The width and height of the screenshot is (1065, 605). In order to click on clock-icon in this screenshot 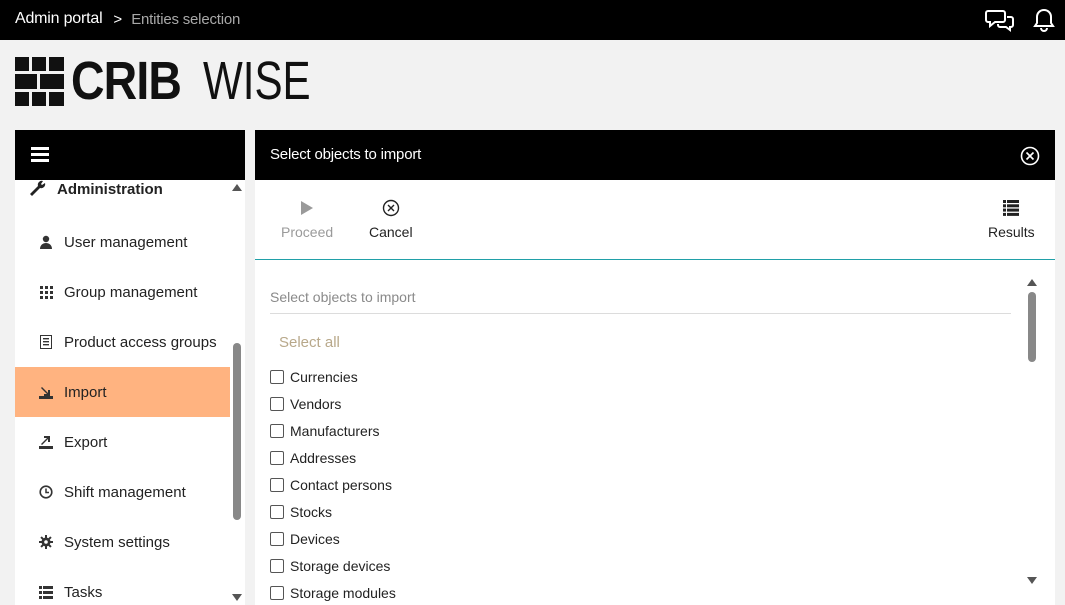, I will do `click(46, 492)`.